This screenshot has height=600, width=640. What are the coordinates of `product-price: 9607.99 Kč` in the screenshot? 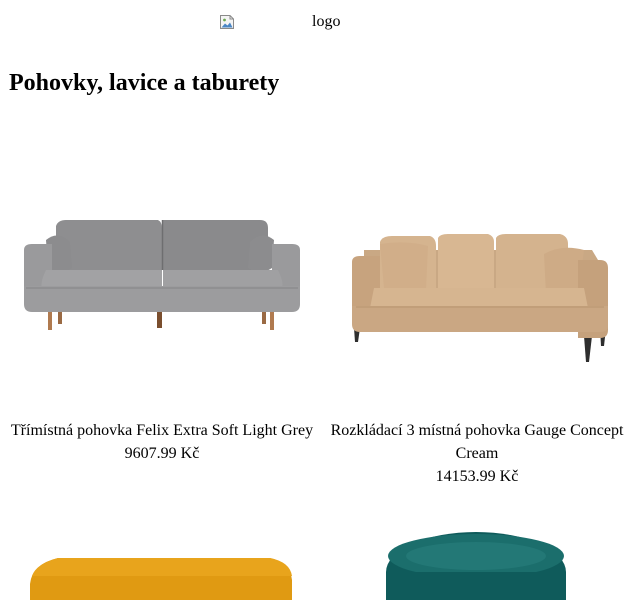 It's located at (162, 453).